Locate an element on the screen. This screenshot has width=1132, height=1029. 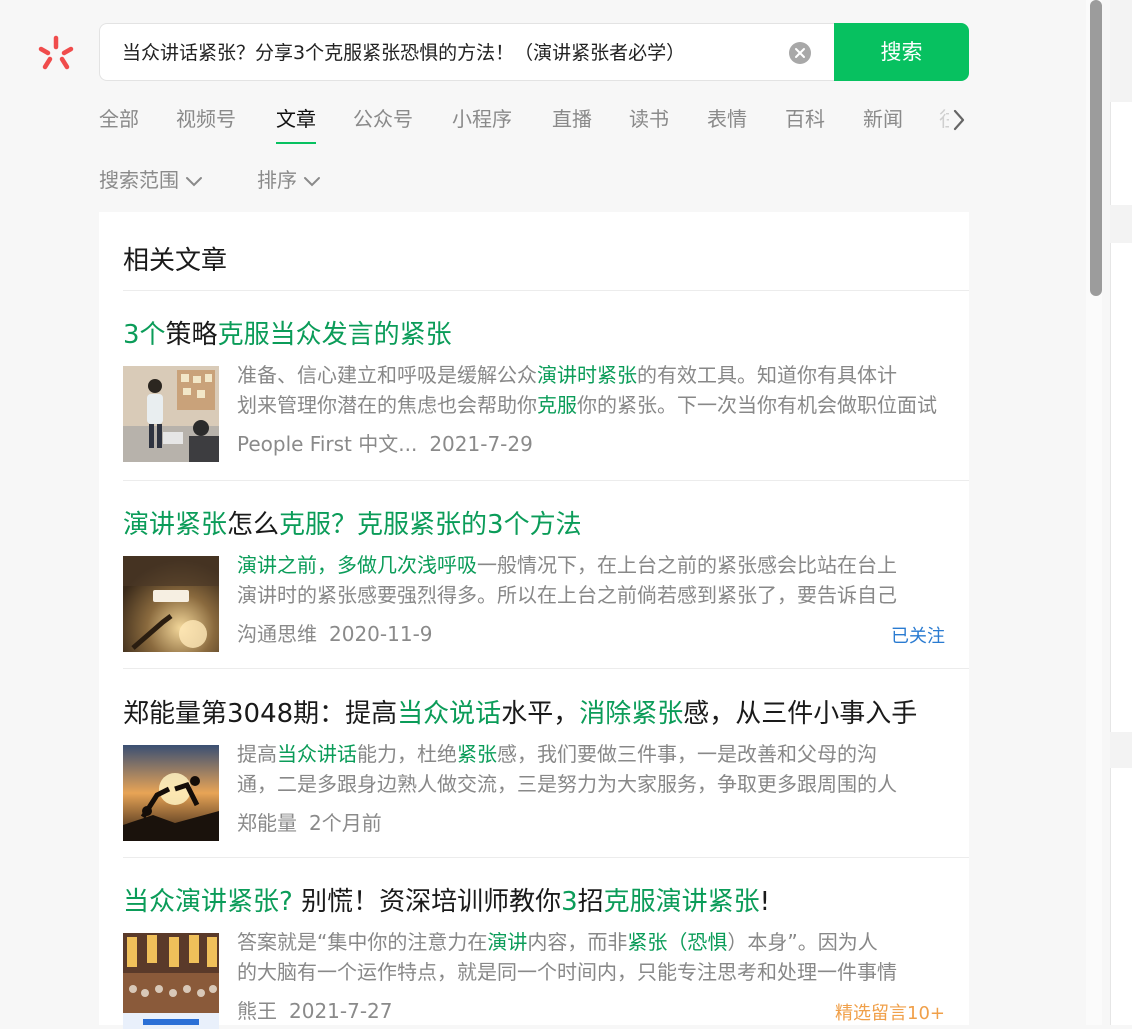
scrollbar-thumb is located at coordinates (1096, 148).